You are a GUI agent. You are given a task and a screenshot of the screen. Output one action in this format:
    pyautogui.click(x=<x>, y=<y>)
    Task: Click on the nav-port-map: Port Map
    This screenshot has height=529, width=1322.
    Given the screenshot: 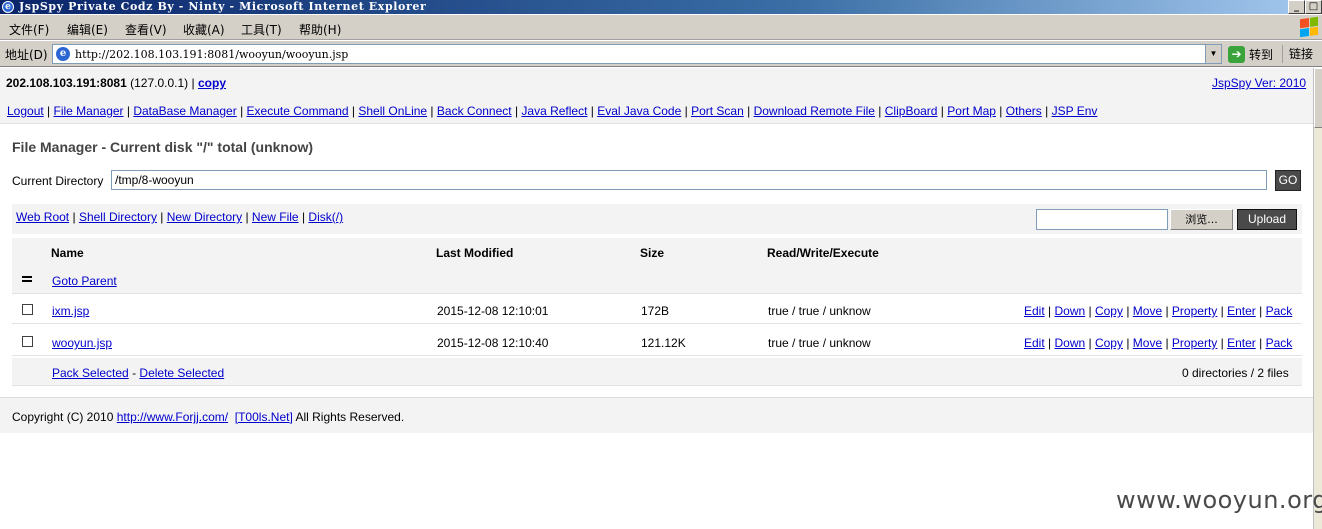 What is the action you would take?
    pyautogui.click(x=971, y=111)
    